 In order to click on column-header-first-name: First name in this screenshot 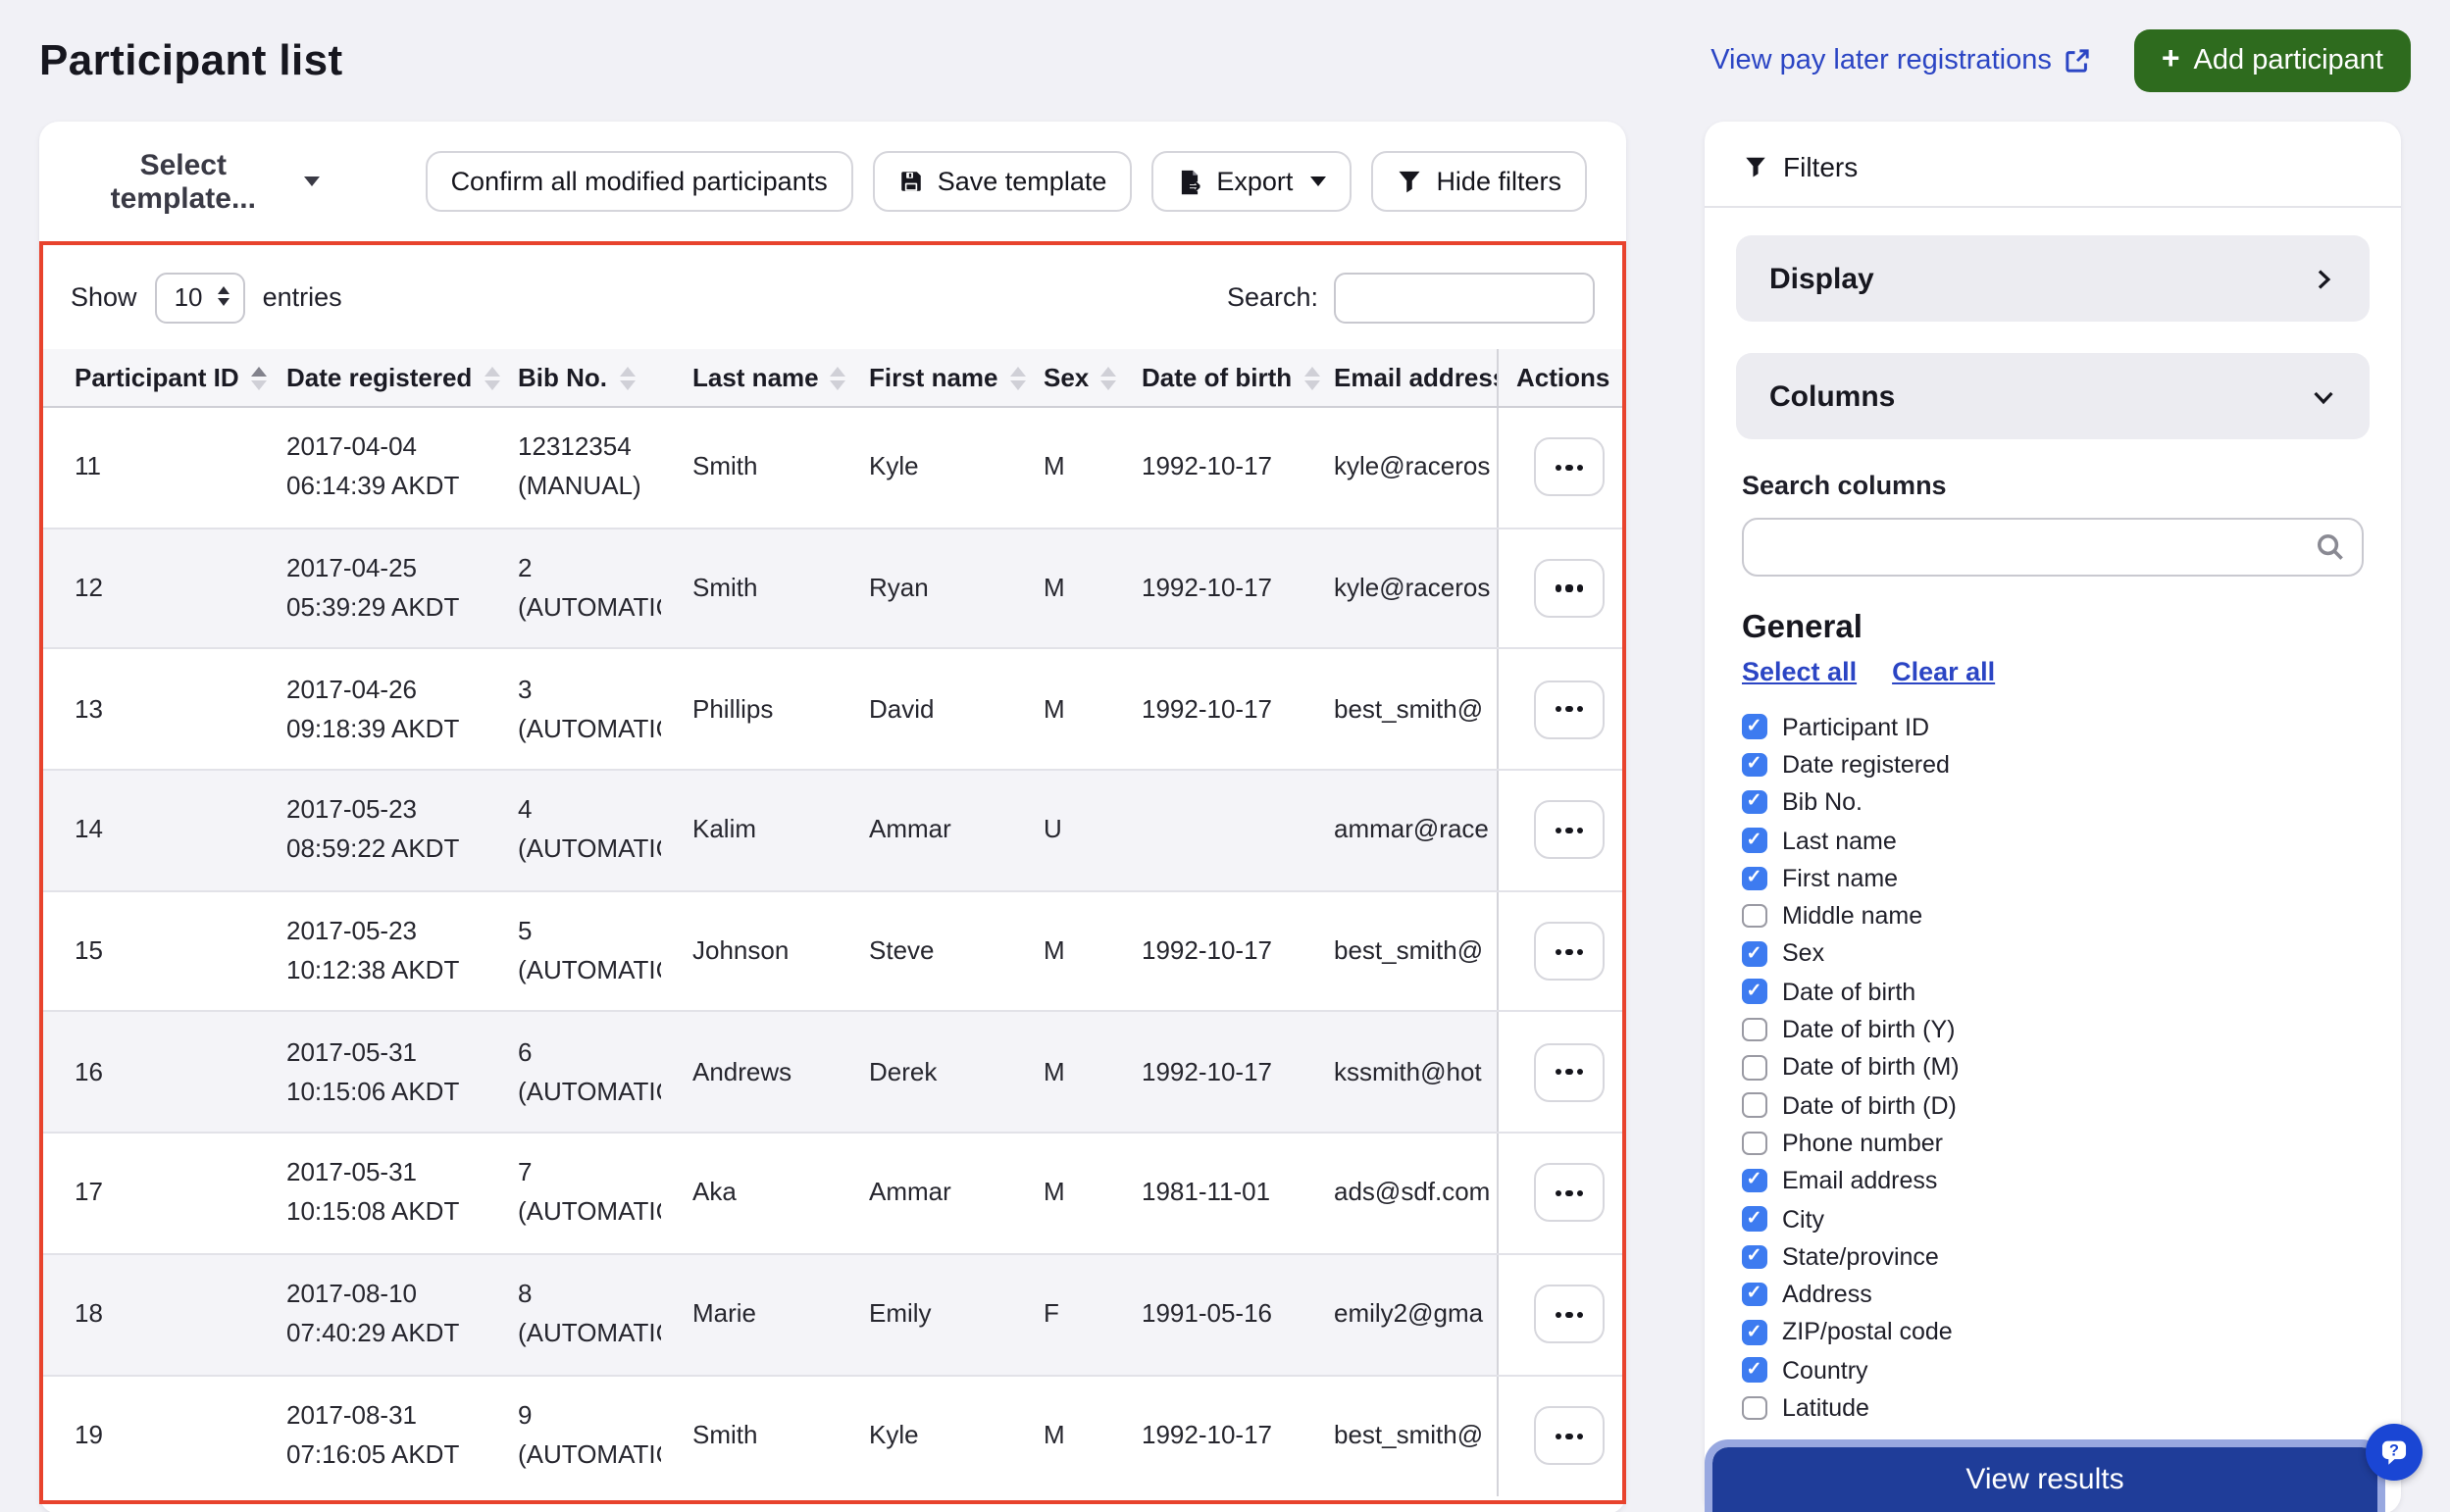, I will do `click(932, 377)`.